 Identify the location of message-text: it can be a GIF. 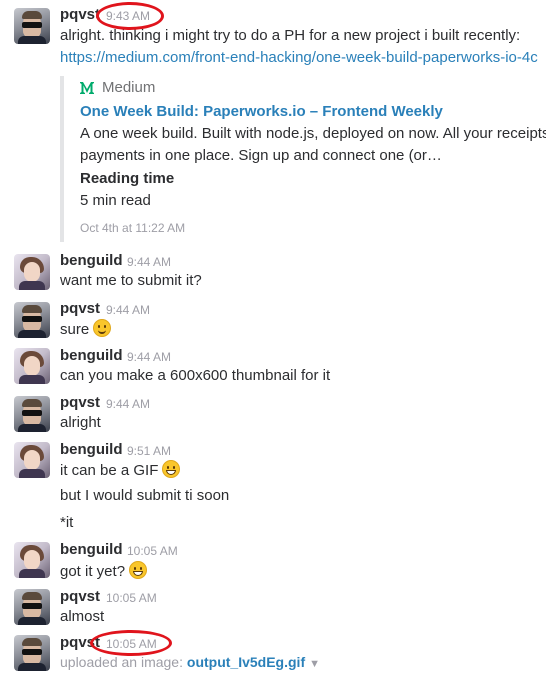
(120, 469).